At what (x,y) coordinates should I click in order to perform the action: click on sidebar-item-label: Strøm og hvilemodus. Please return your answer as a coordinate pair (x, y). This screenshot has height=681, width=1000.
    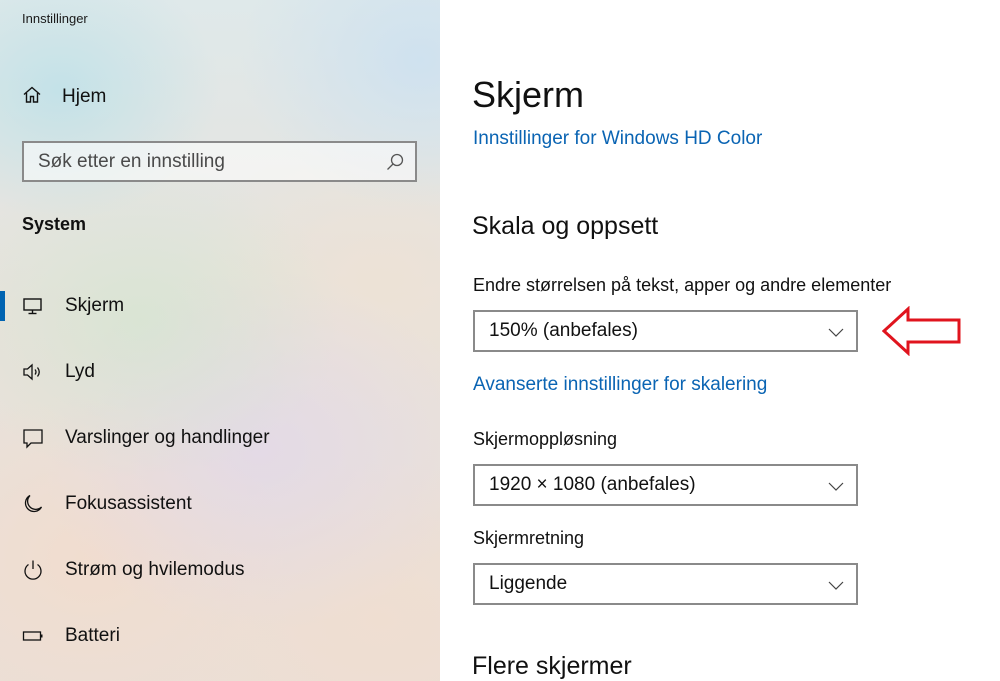
    Looking at the image, I should click on (155, 569).